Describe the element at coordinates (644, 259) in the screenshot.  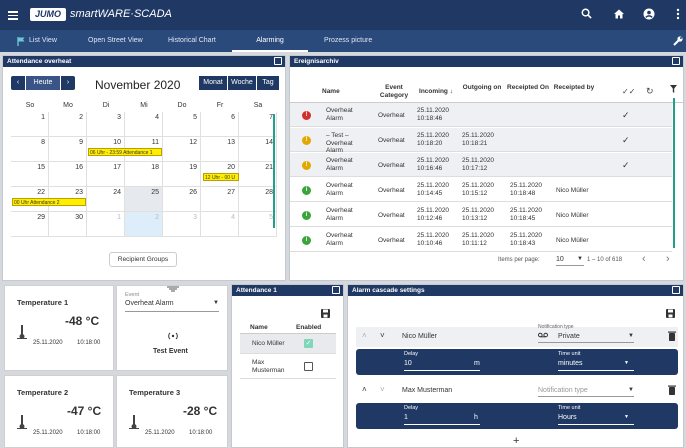
I see `prev-page-icon: ‹` at that location.